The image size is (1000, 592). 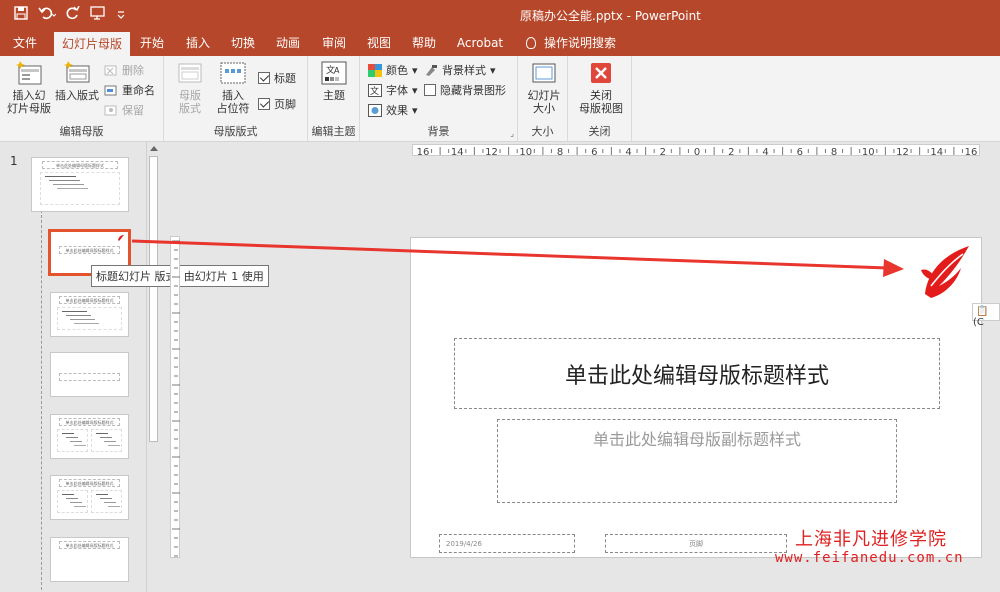 I want to click on title-placeholder: 单击此处编辑母版标题样式, so click(x=697, y=373).